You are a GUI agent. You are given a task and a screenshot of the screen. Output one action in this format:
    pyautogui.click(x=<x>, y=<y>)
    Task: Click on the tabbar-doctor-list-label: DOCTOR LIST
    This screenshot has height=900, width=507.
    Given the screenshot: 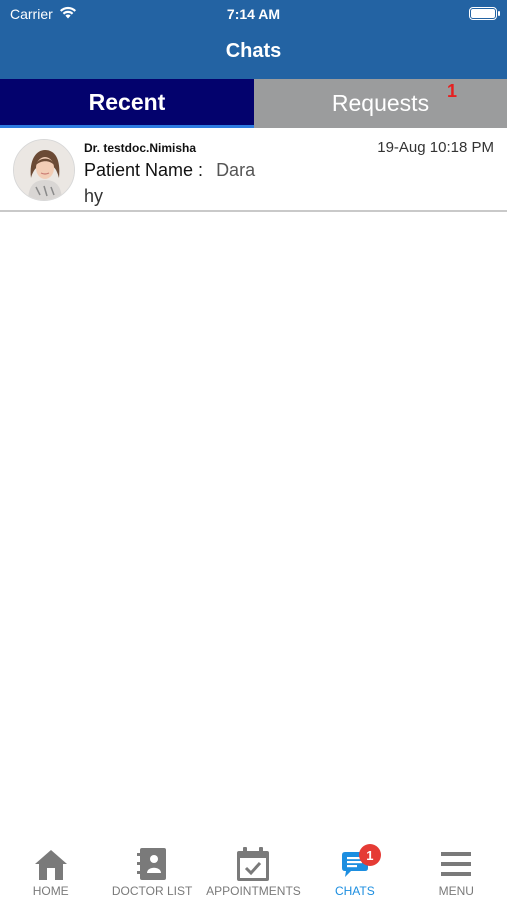 What is the action you would take?
    pyautogui.click(x=152, y=891)
    